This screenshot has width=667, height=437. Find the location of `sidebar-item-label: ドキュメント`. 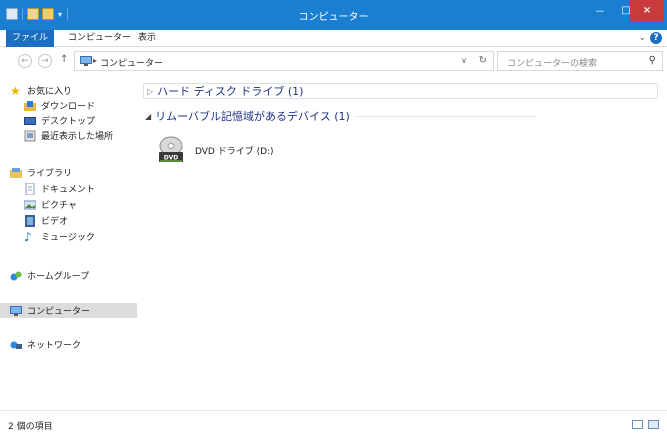

sidebar-item-label: ドキュメント is located at coordinates (68, 190).